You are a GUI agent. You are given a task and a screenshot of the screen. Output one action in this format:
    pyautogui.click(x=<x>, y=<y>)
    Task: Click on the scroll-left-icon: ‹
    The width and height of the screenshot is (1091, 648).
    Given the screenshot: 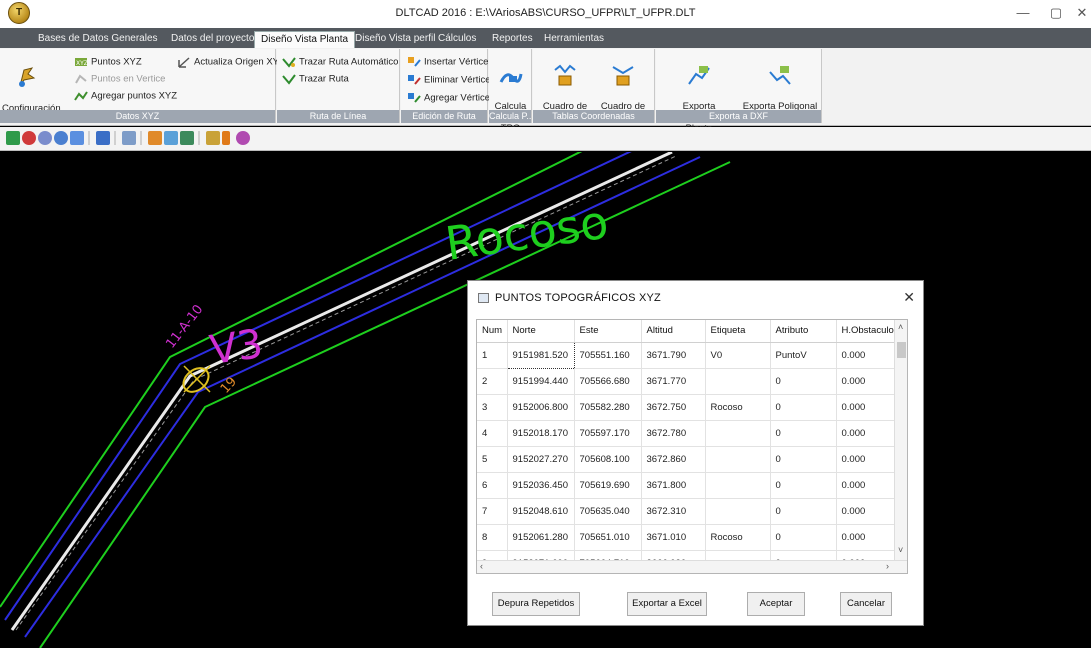 What is the action you would take?
    pyautogui.click(x=481, y=566)
    